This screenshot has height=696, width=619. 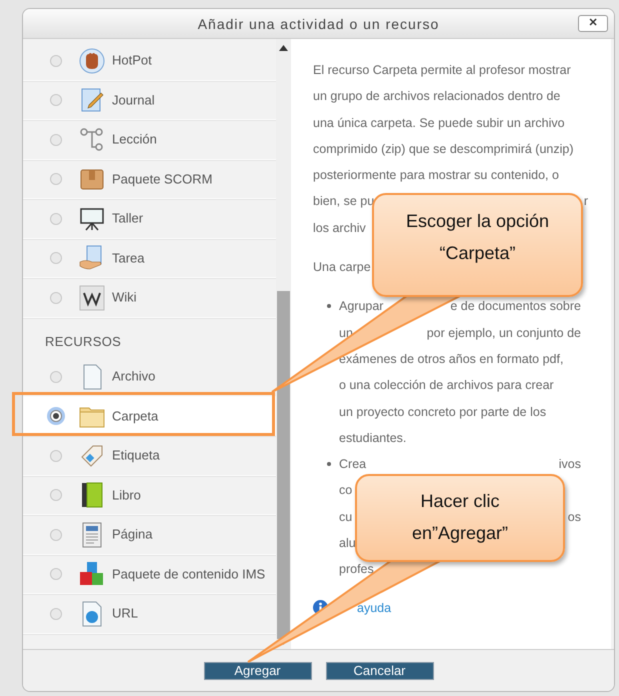 What do you see at coordinates (319, 24) in the screenshot?
I see `window-title: Añadir una actividad o un recurso` at bounding box center [319, 24].